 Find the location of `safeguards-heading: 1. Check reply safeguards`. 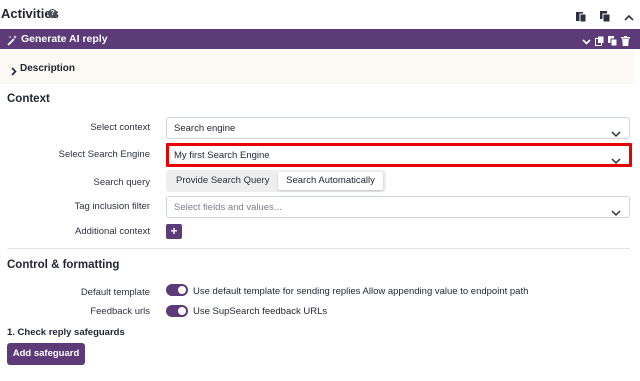

safeguards-heading: 1. Check reply safeguards is located at coordinates (66, 332).